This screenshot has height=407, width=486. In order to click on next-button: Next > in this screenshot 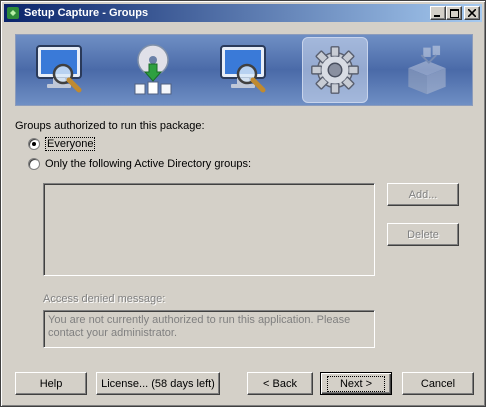, I will do `click(356, 383)`.